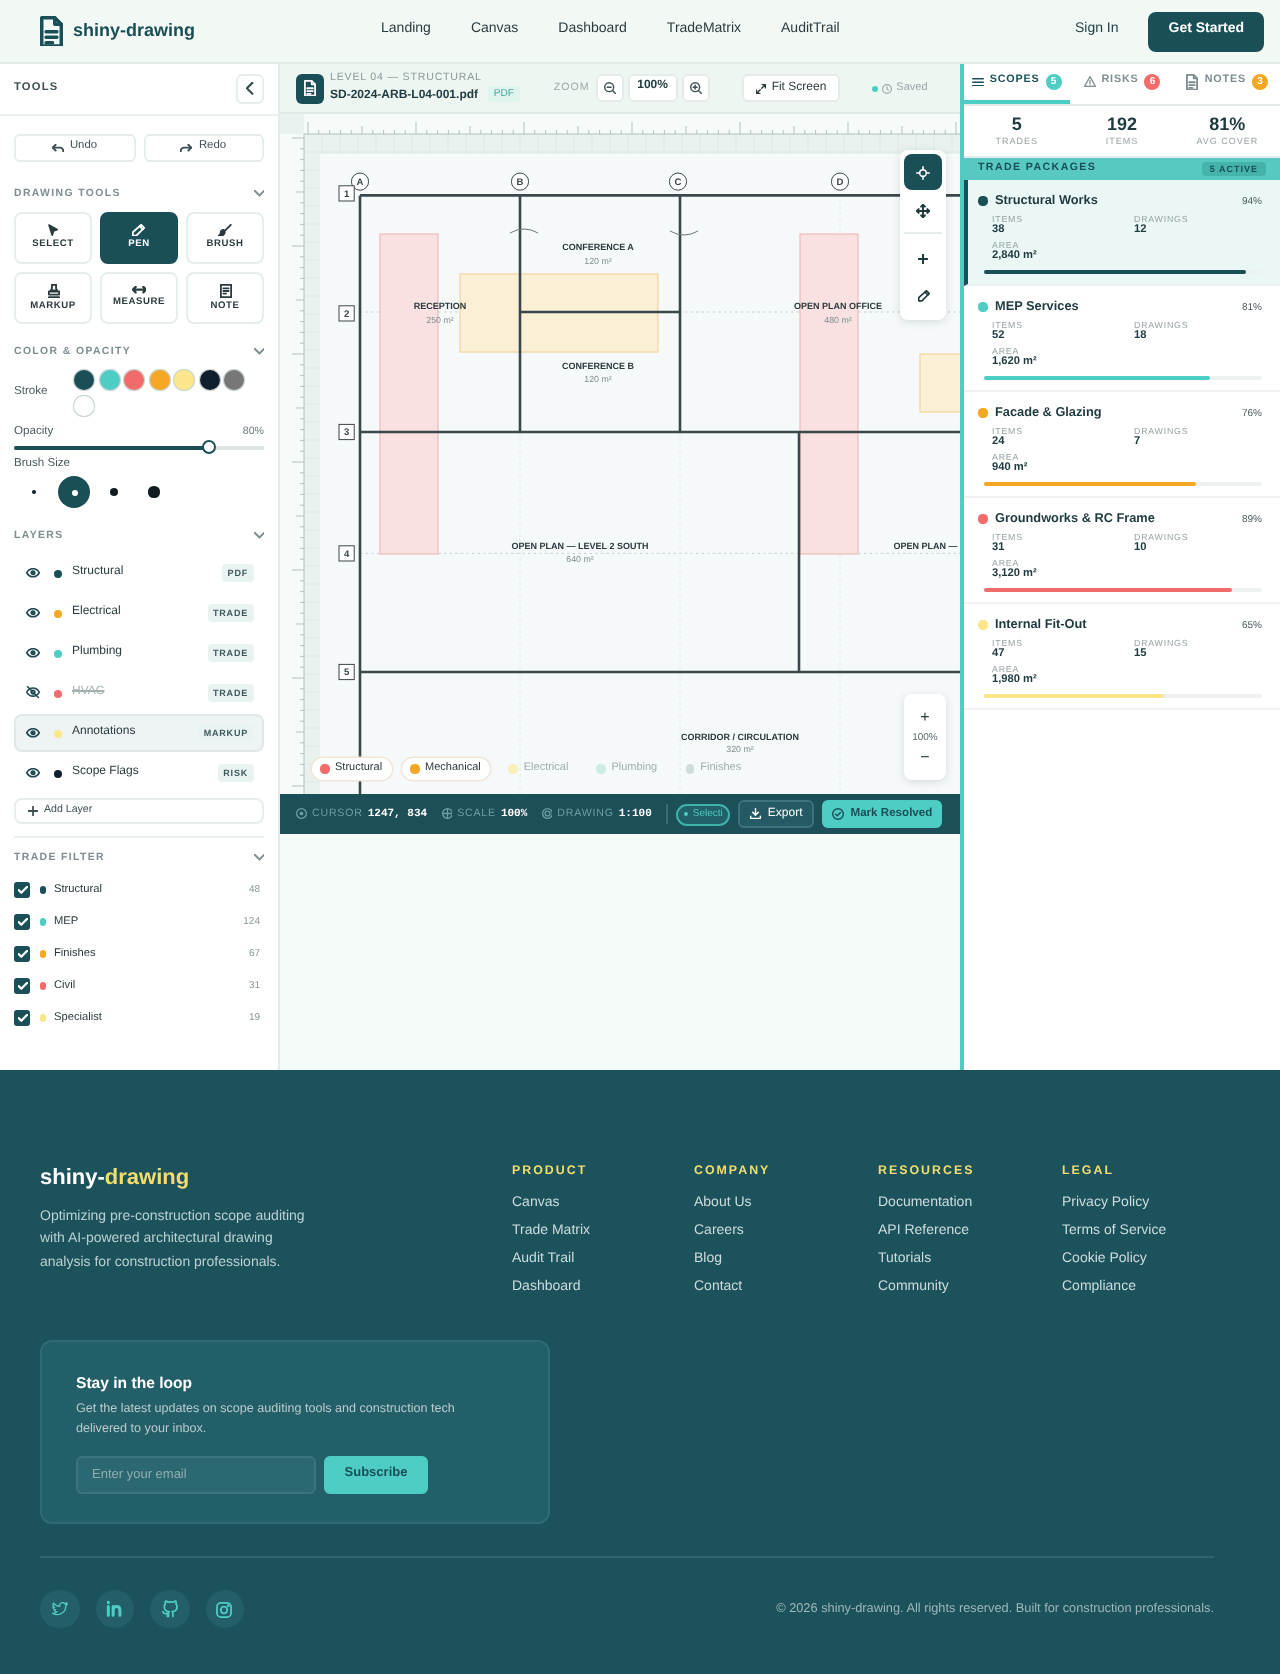 This screenshot has width=1280, height=1674. I want to click on eye-slash-icon, so click(33, 693).